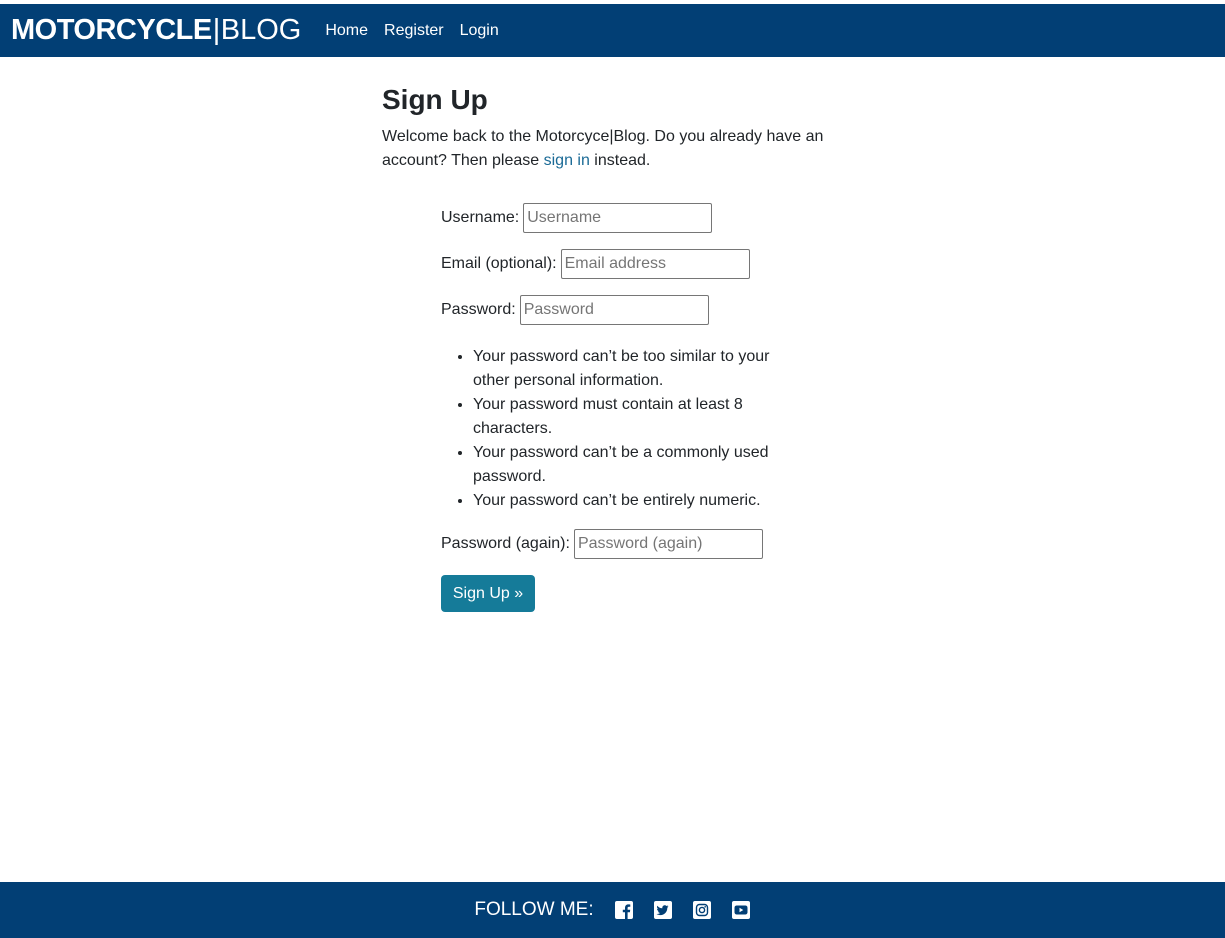  I want to click on main-nav: Home Register Login, so click(411, 31).